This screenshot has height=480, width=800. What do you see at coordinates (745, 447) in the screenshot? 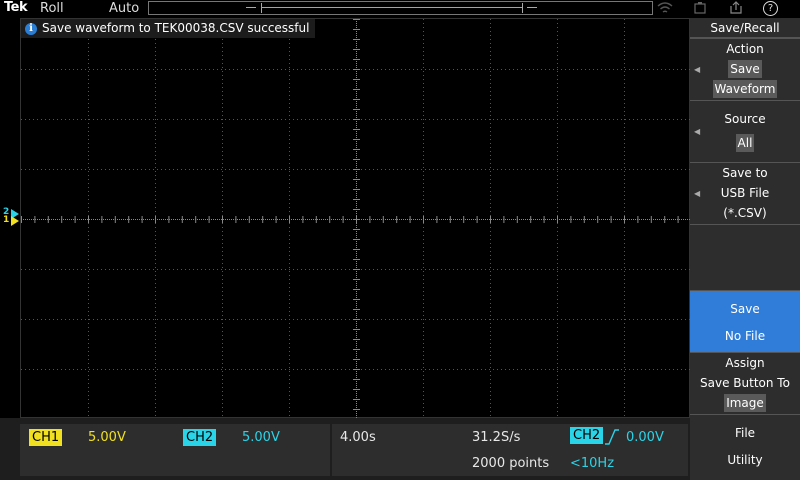
I see `file-utility-button: File Utility` at bounding box center [745, 447].